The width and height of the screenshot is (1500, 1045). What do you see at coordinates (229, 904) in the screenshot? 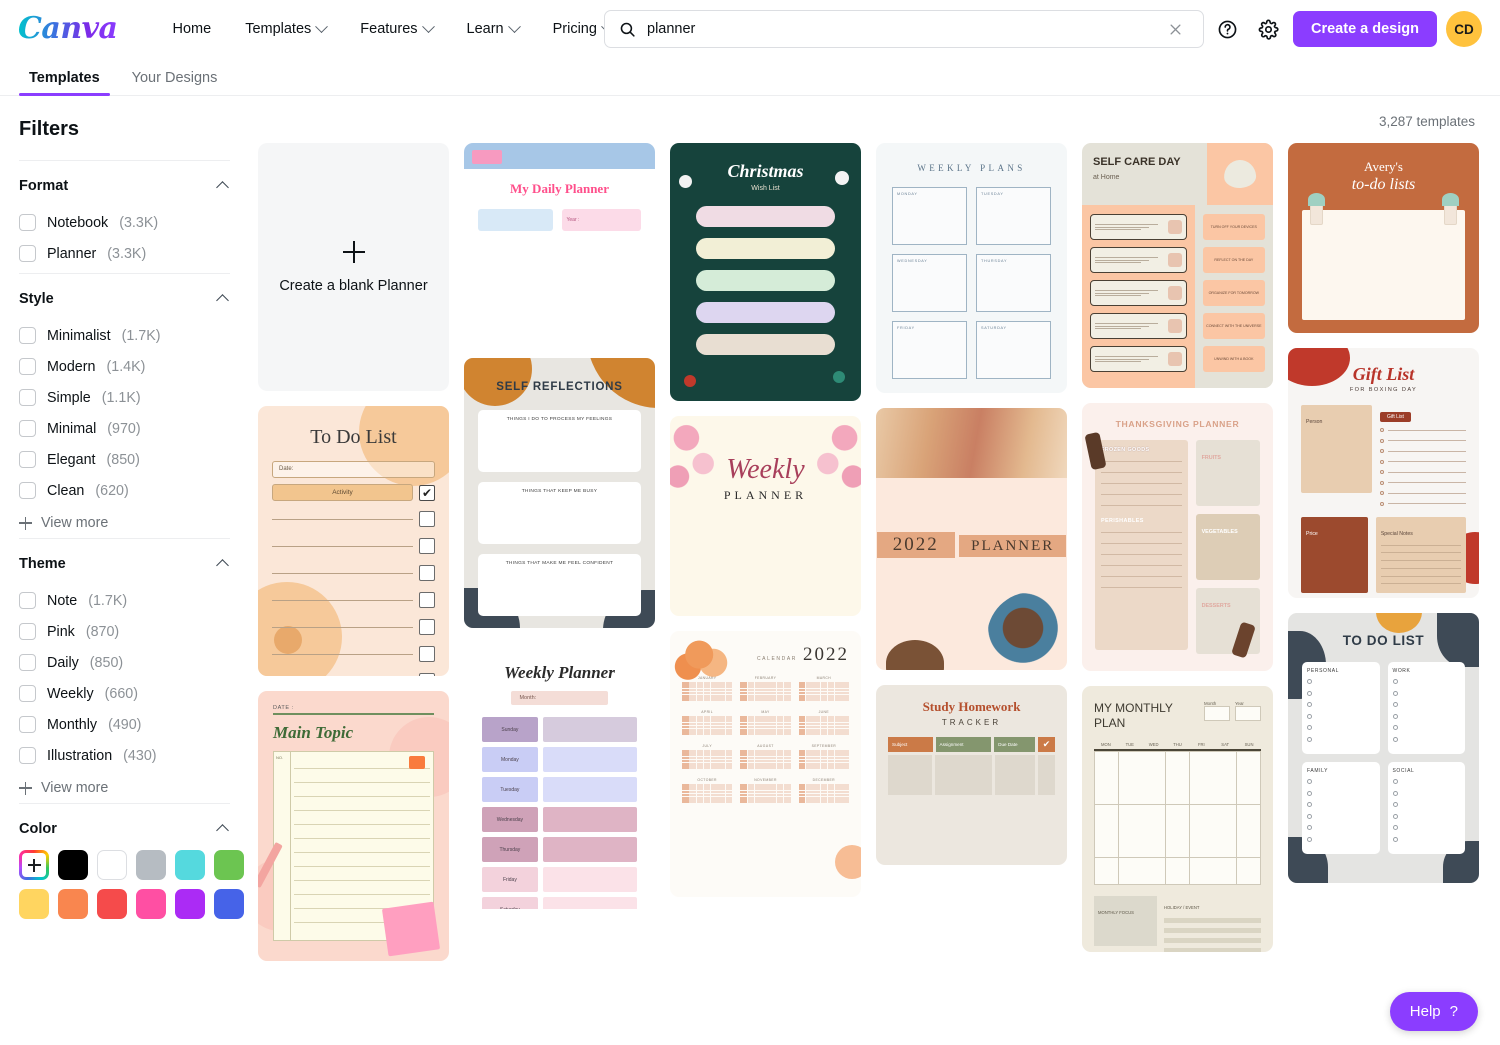
I see `color-swatch-blue` at bounding box center [229, 904].